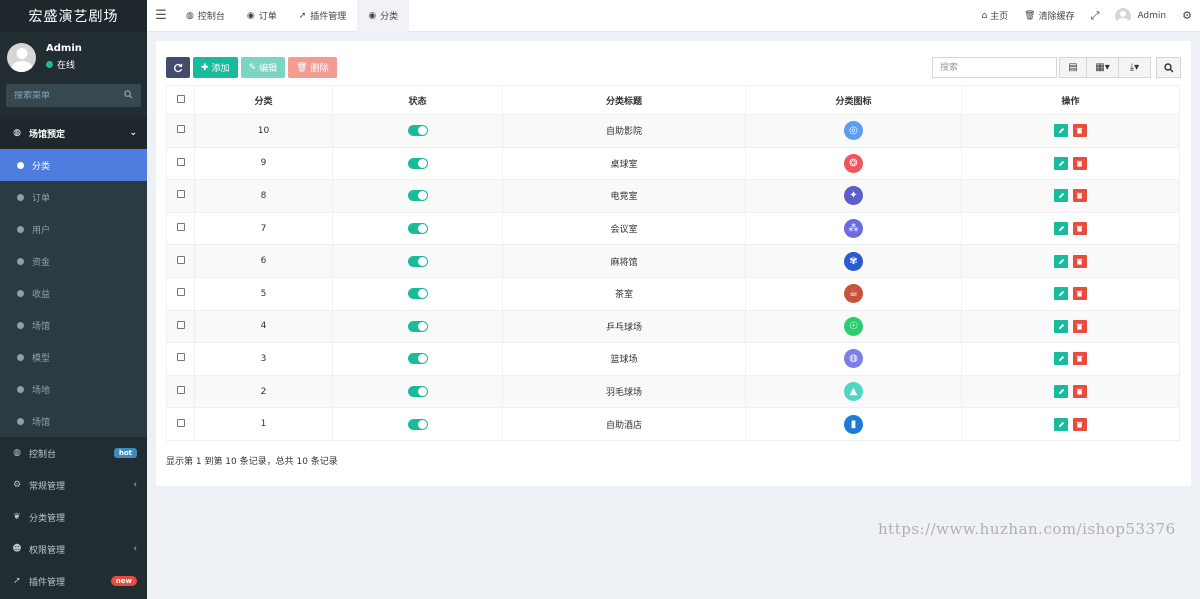 The width and height of the screenshot is (1200, 599). Describe the element at coordinates (1168, 67) in the screenshot. I see `search-button` at that location.